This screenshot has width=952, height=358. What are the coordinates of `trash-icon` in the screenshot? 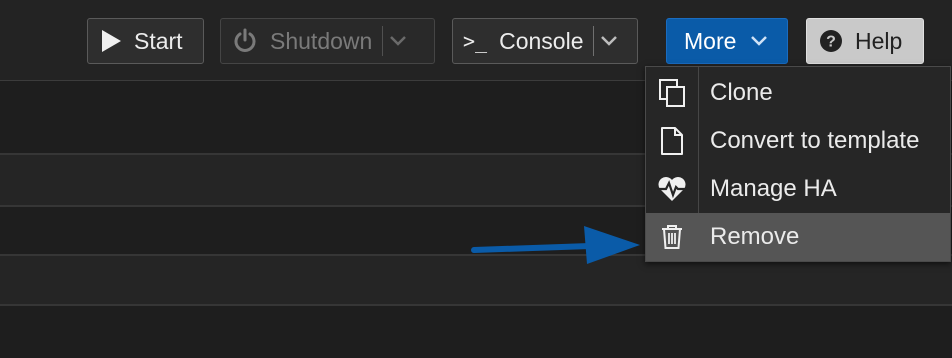 It's located at (672, 237).